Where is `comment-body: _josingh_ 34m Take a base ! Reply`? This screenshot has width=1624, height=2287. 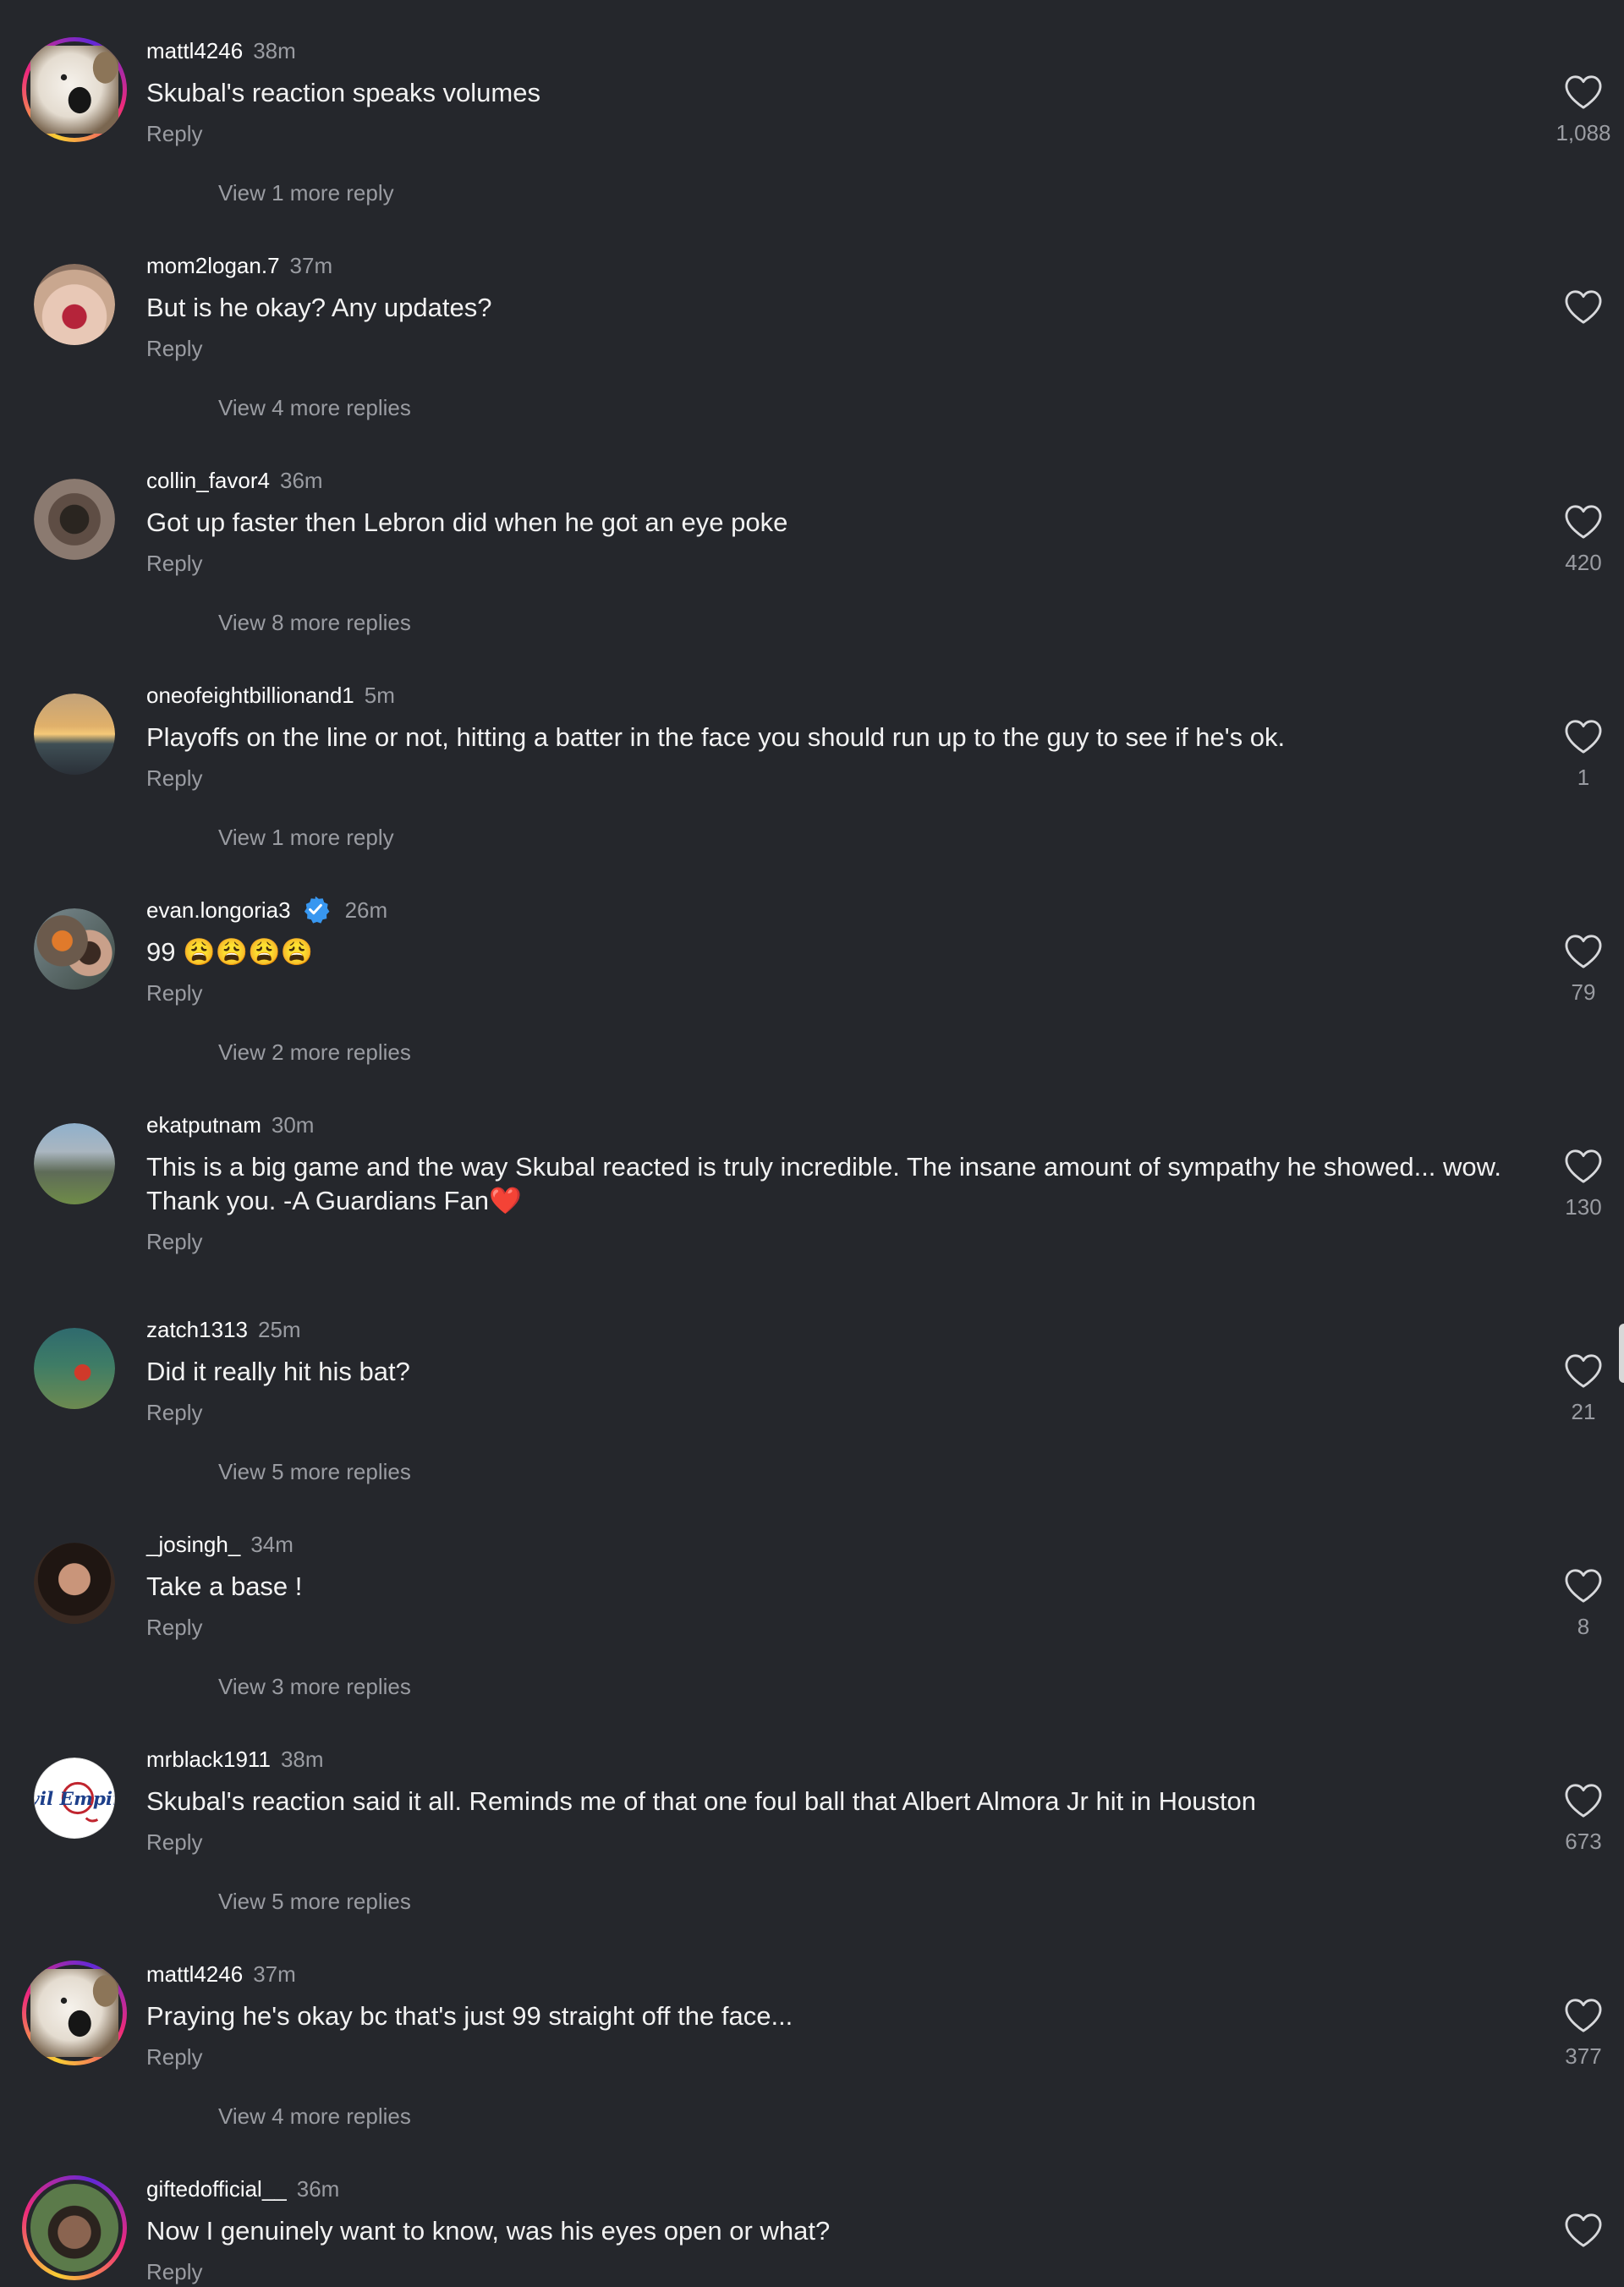 comment-body: _josingh_ 34m Take a base ! Reply is located at coordinates (848, 1585).